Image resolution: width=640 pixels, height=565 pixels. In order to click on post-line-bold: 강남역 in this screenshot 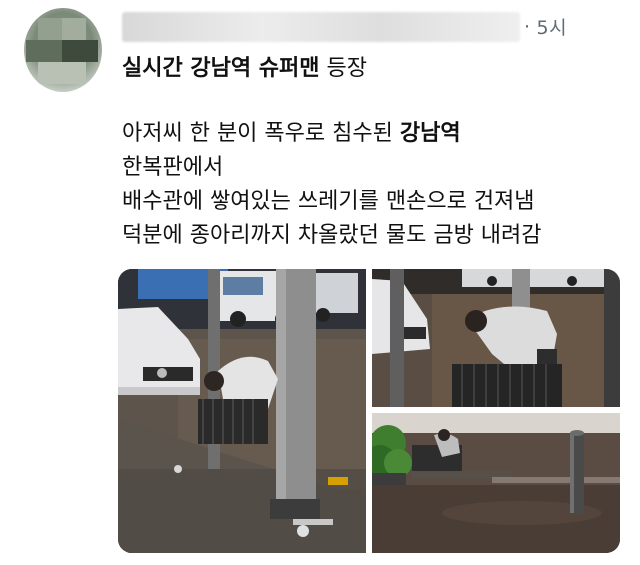, I will do `click(430, 133)`.